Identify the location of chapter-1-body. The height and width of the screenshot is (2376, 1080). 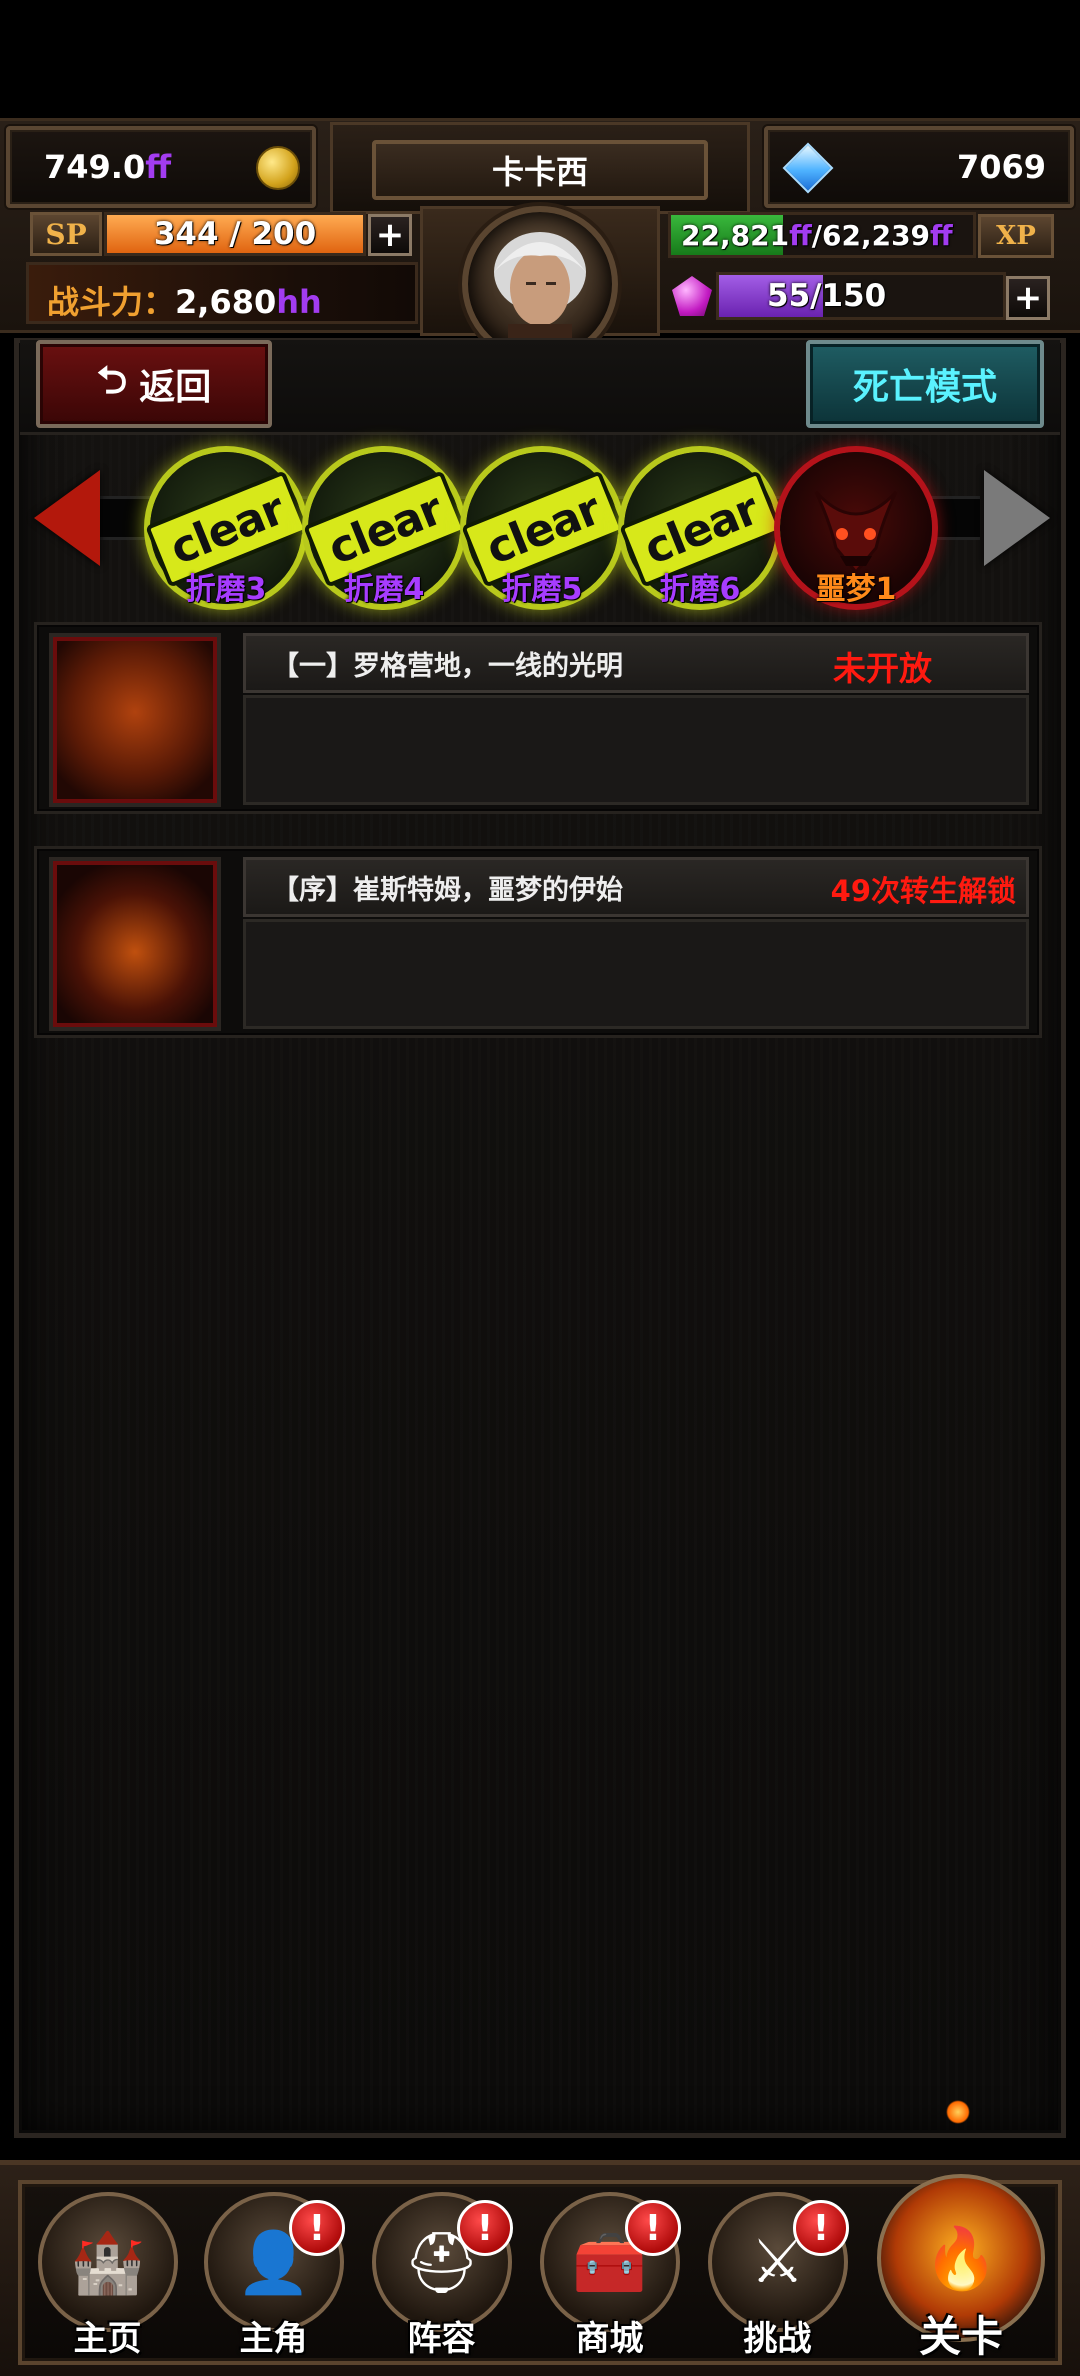
(636, 750).